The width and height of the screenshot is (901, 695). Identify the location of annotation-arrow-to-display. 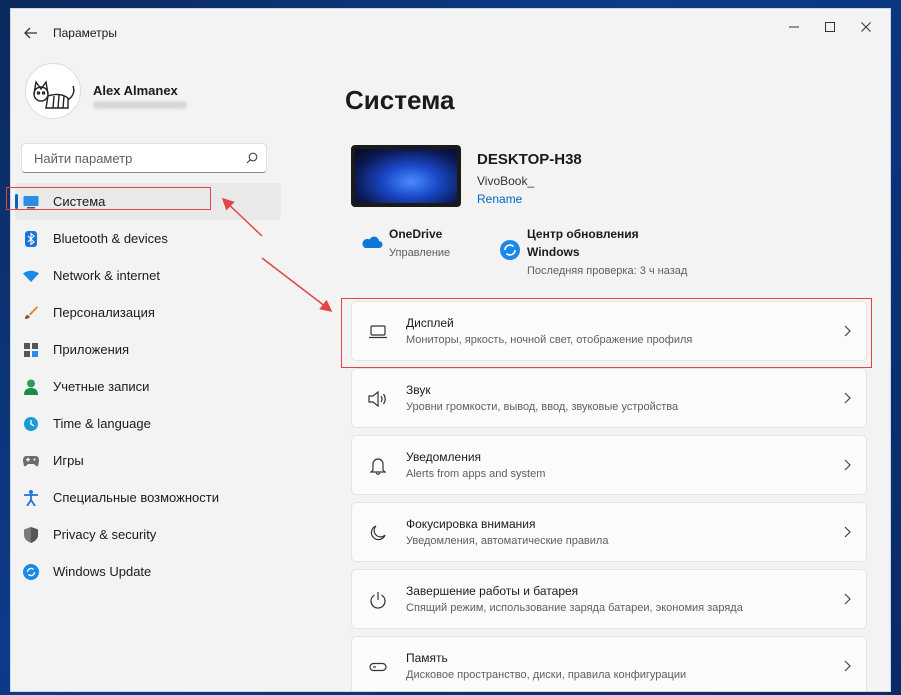
(297, 284).